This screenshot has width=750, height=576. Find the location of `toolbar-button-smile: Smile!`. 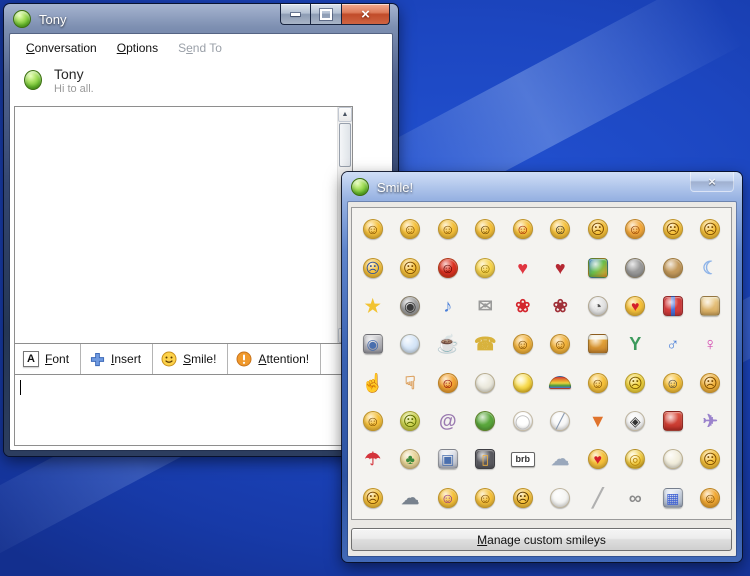

toolbar-button-smile: Smile! is located at coordinates (191, 359).